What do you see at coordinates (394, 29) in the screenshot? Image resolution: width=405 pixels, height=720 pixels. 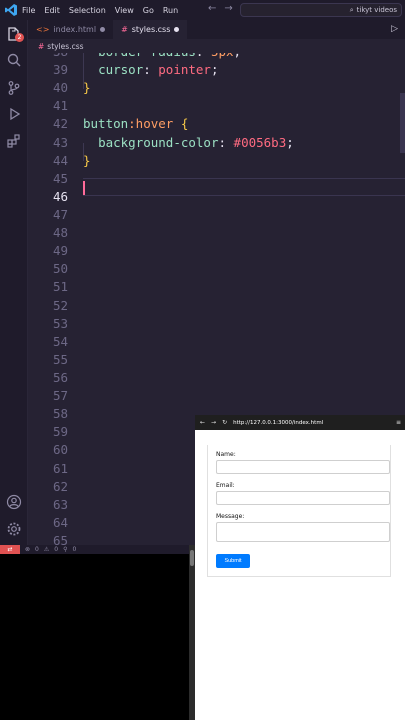 I see `run-play-icon: ▷` at bounding box center [394, 29].